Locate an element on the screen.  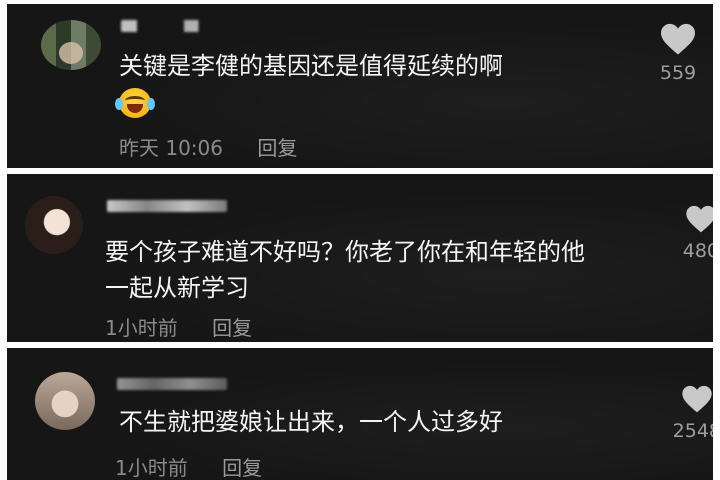
comment-text-line: 关键是李健的基因还是值得延续的啊 is located at coordinates (311, 66).